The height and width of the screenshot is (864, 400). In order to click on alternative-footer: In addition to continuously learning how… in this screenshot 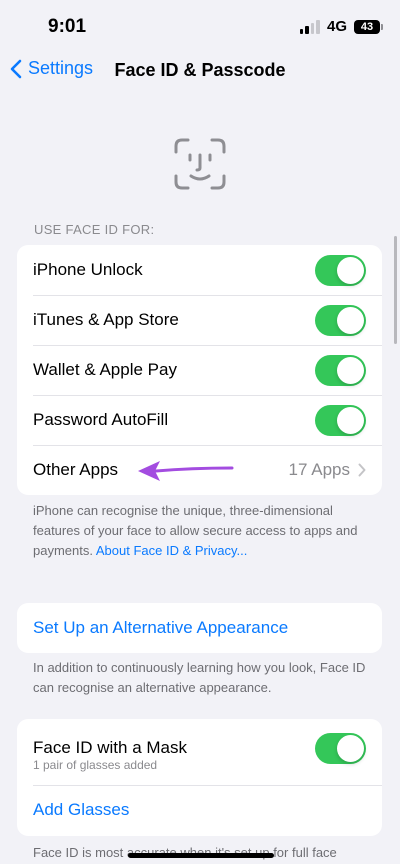, I will do `click(199, 677)`.